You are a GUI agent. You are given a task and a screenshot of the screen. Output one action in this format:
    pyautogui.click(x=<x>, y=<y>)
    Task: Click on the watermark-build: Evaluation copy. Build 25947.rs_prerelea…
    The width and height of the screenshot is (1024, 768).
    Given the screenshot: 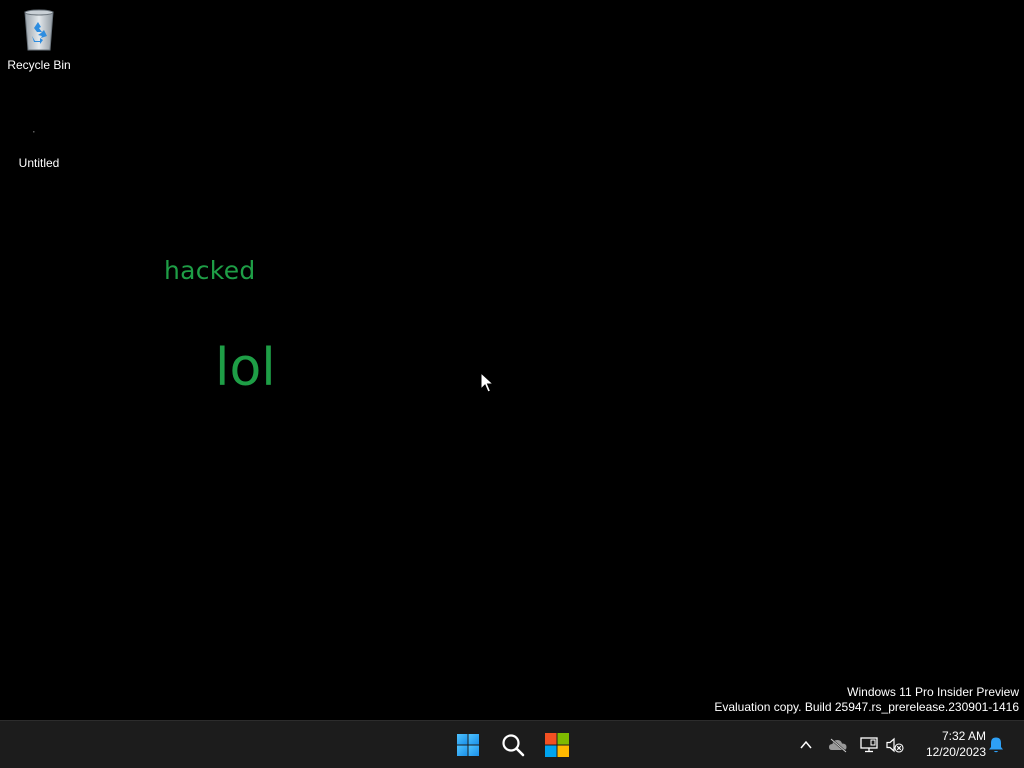 What is the action you would take?
    pyautogui.click(x=866, y=707)
    